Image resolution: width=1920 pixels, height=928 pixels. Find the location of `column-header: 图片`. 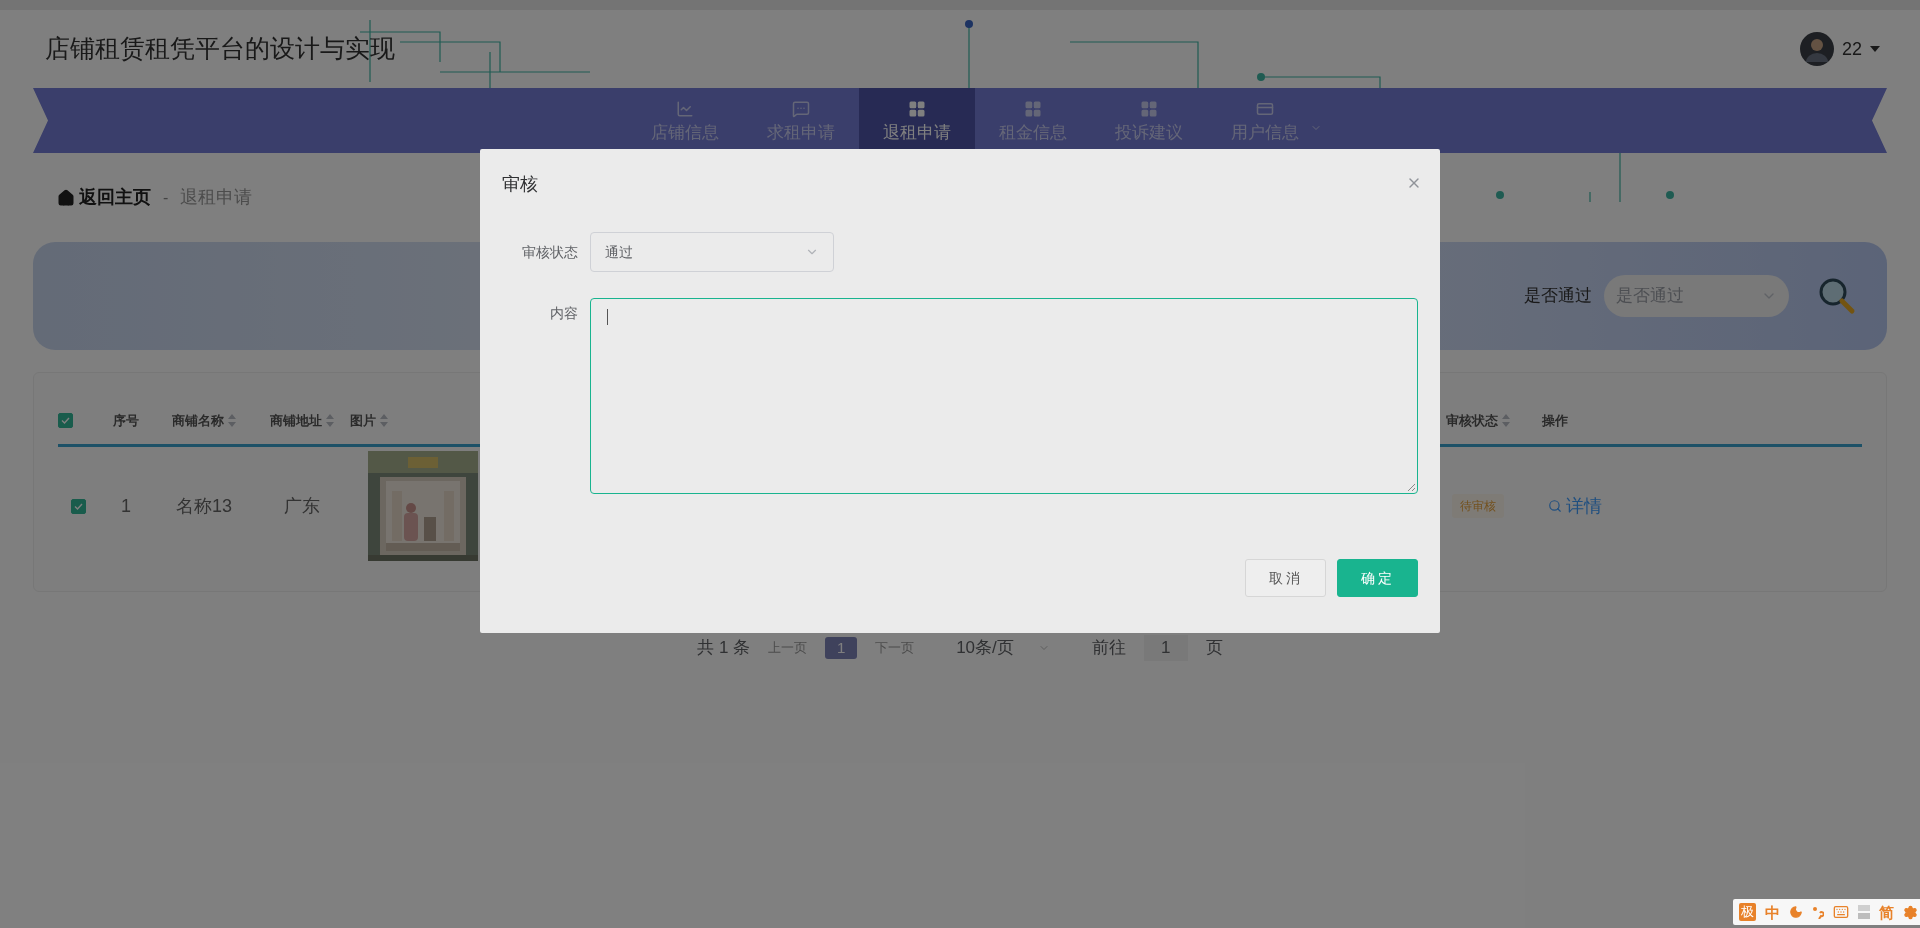

column-header: 图片 is located at coordinates (423, 420).